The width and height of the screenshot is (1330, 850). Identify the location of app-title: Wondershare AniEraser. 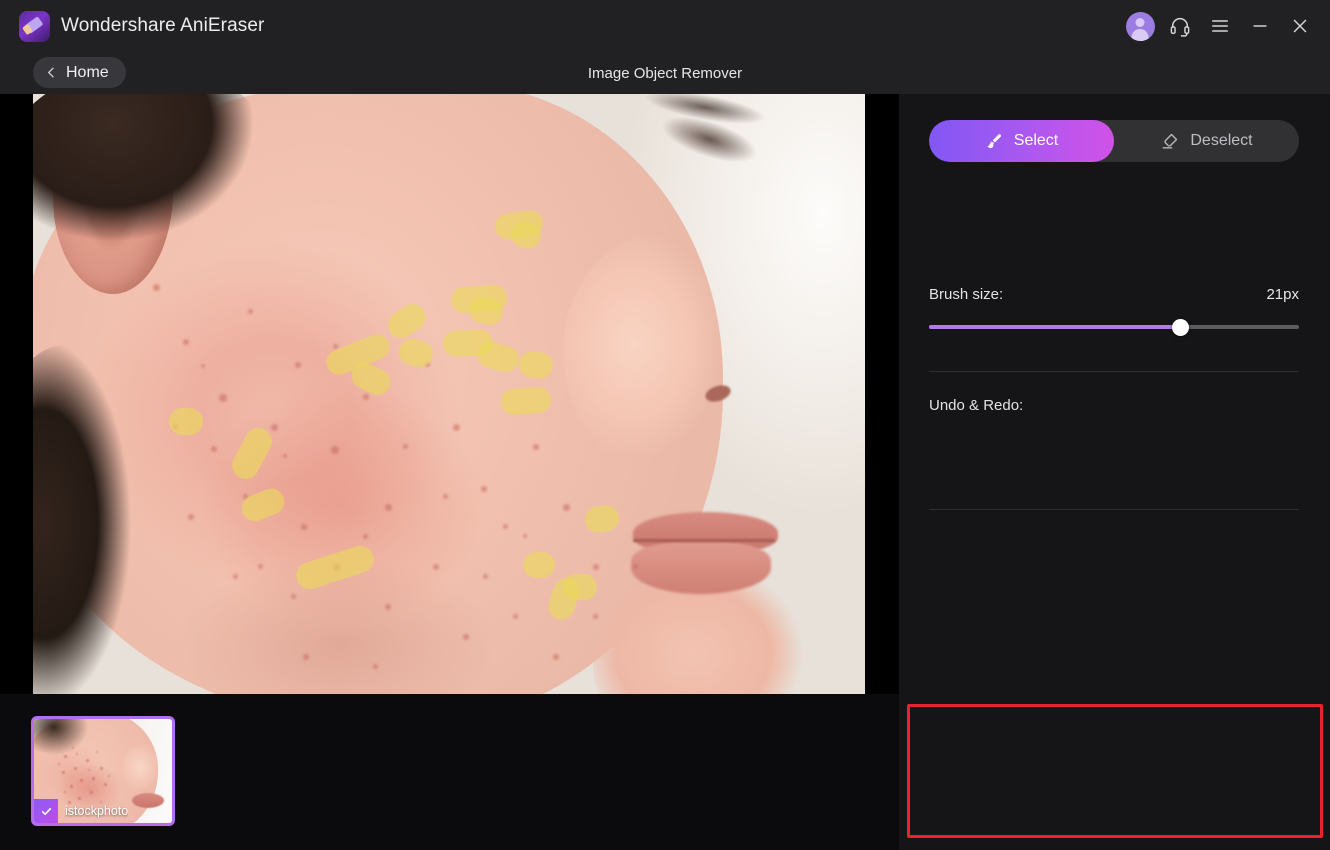
(163, 25).